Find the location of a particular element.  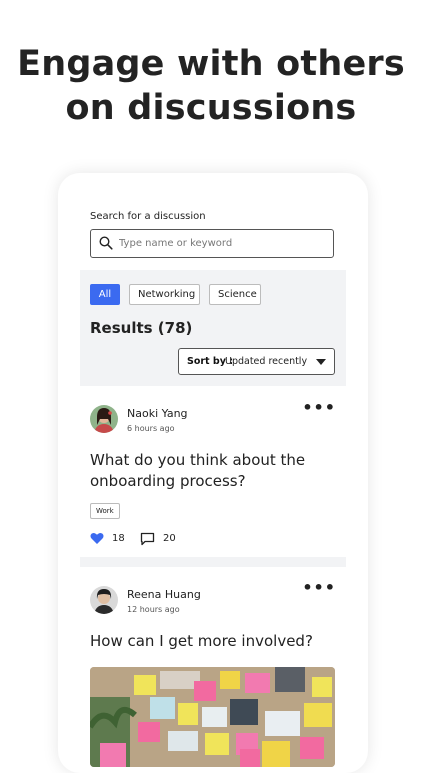

sort-value: Updated recently is located at coordinates (266, 361).